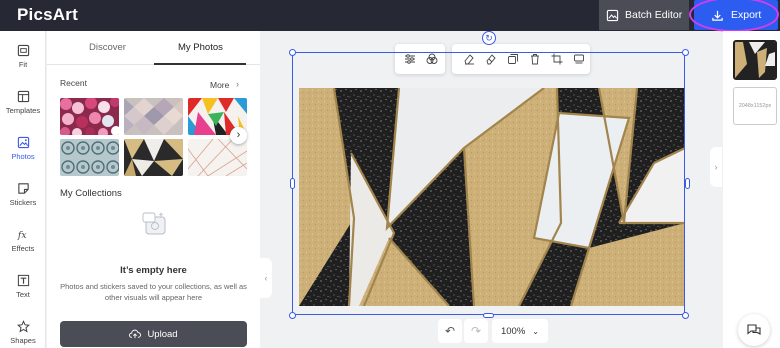 This screenshot has height=348, width=780. I want to click on export-button: Export, so click(736, 15).